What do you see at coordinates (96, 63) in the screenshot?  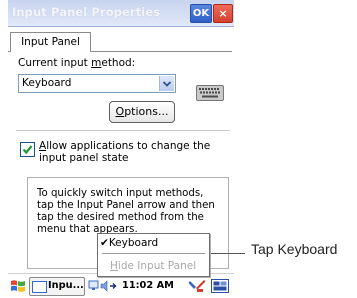 I see `accelerator-key: m` at bounding box center [96, 63].